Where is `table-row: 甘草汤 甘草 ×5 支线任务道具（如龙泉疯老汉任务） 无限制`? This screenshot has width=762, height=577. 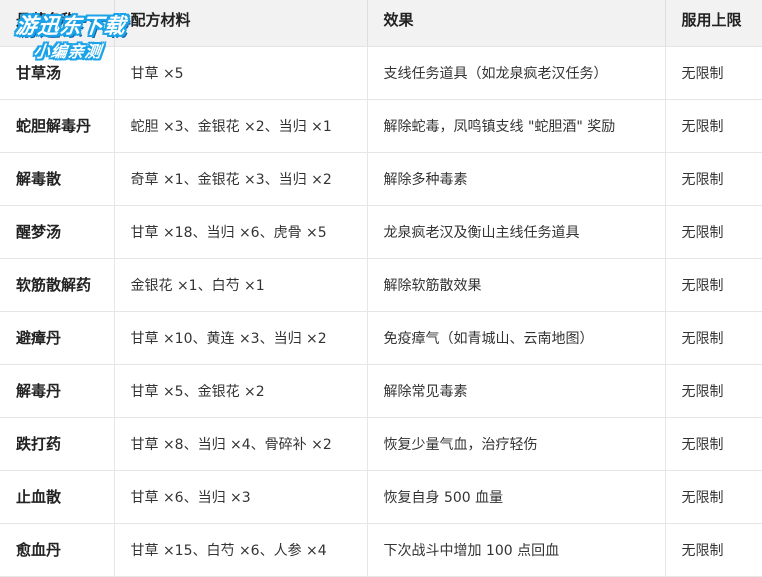
table-row: 甘草汤 甘草 ×5 支线任务道具（如龙泉疯老汉任务） 无限制 is located at coordinates (381, 73).